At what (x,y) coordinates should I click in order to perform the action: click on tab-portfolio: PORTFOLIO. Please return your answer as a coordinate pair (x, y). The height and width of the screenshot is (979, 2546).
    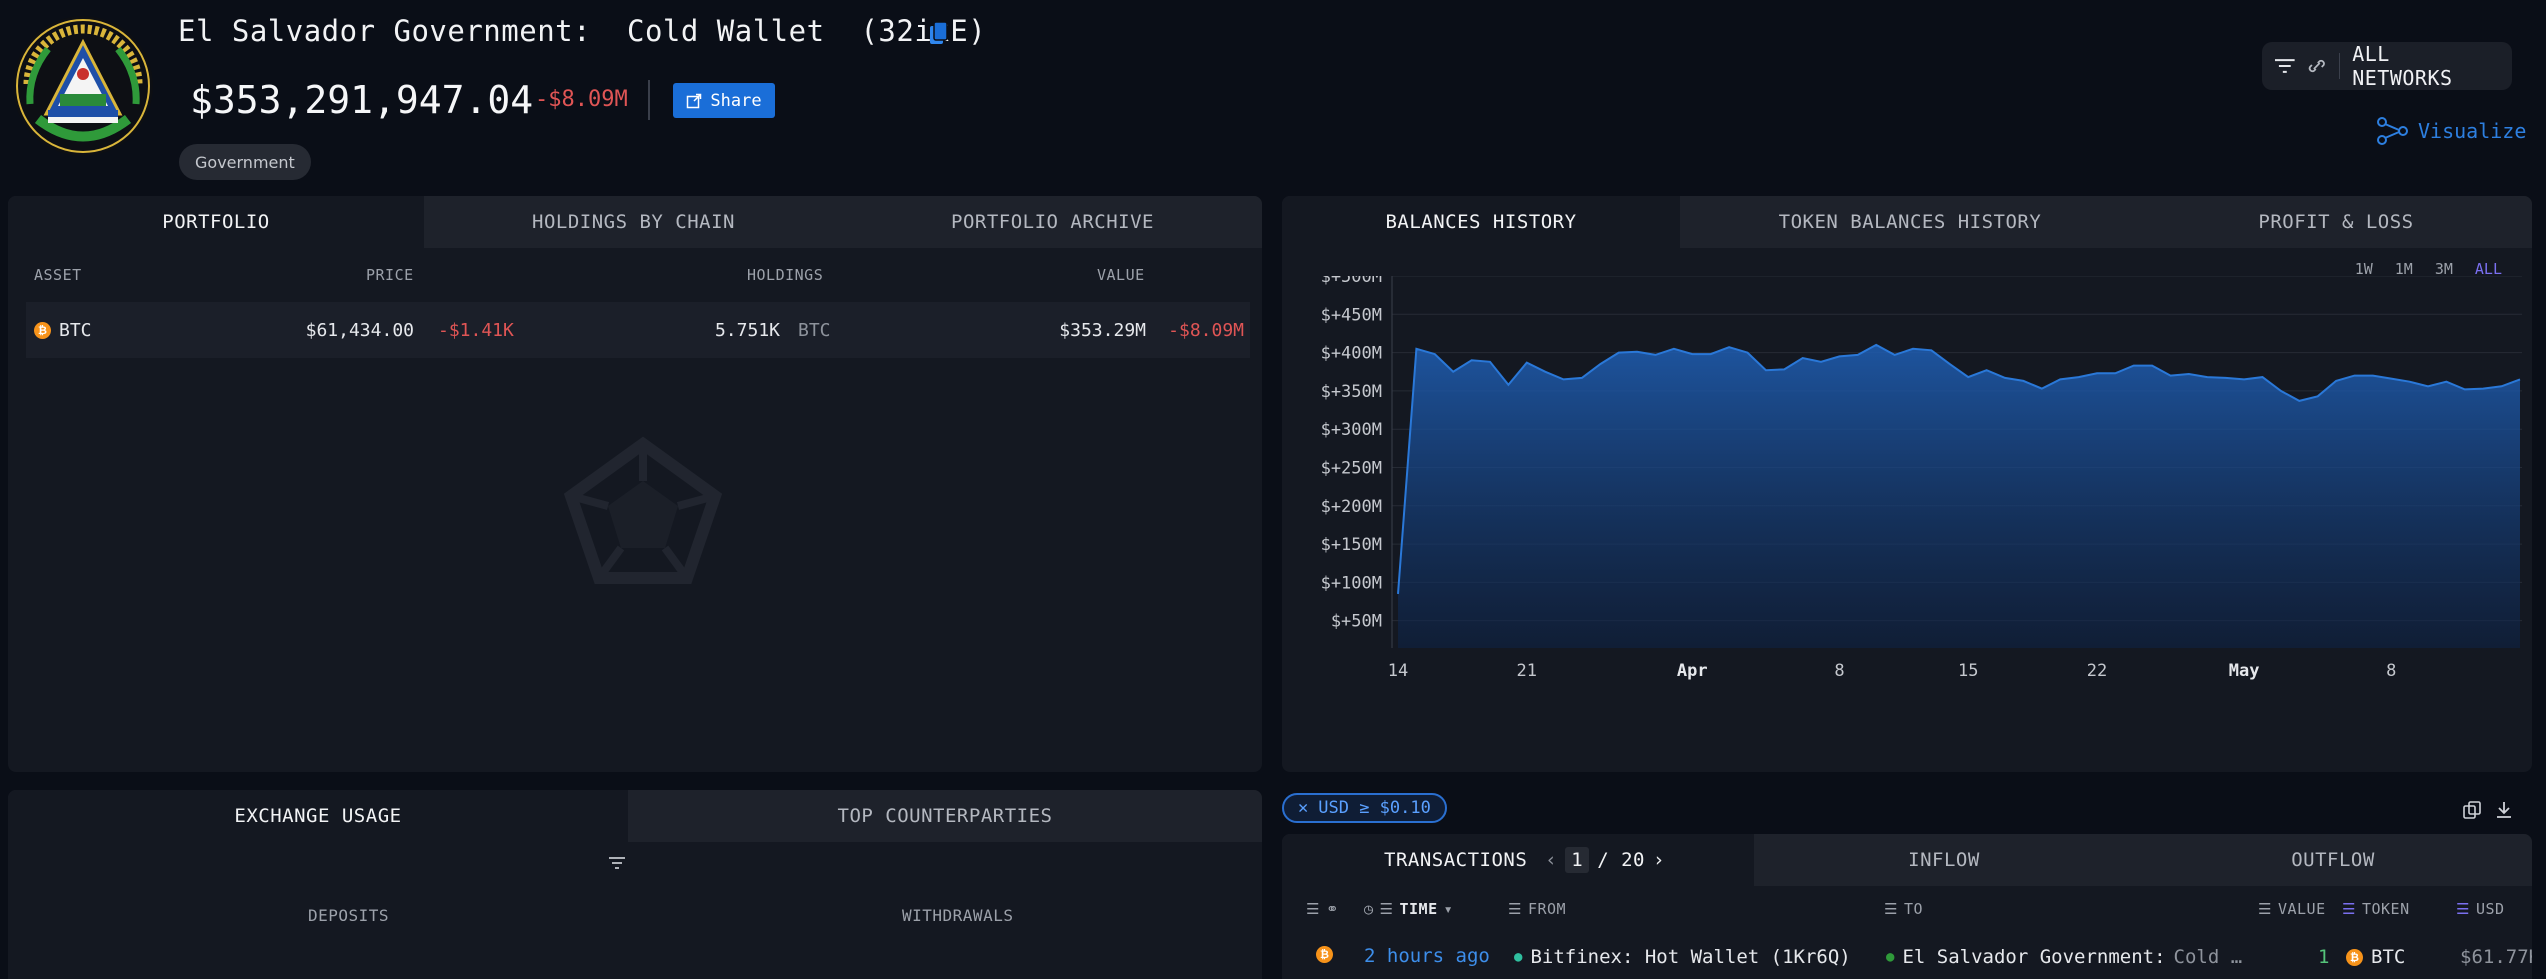
    Looking at the image, I should click on (216, 222).